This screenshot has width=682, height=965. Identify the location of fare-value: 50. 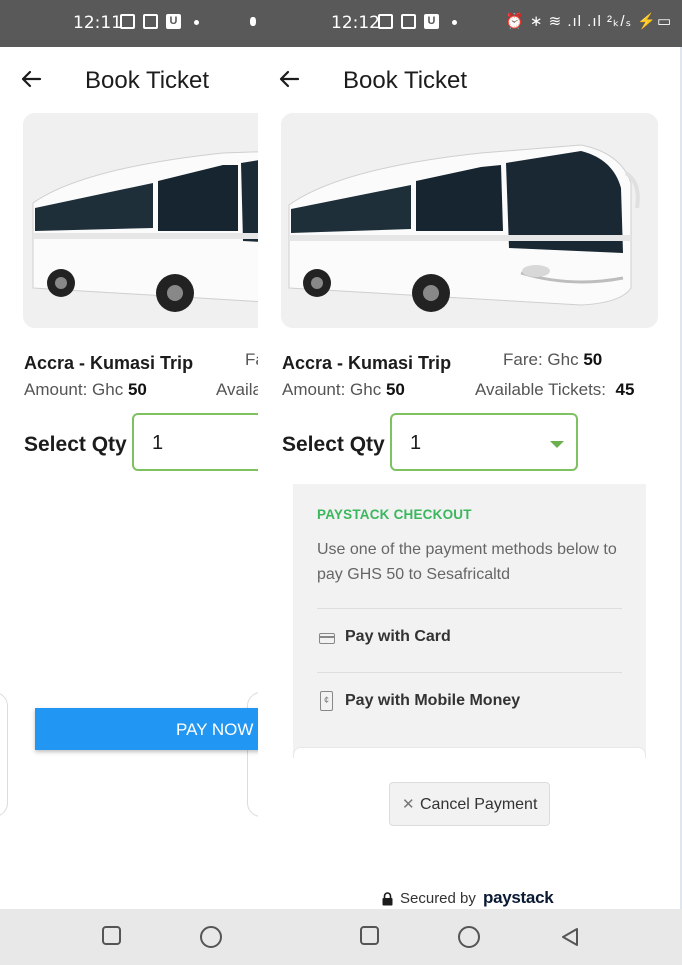
(593, 359).